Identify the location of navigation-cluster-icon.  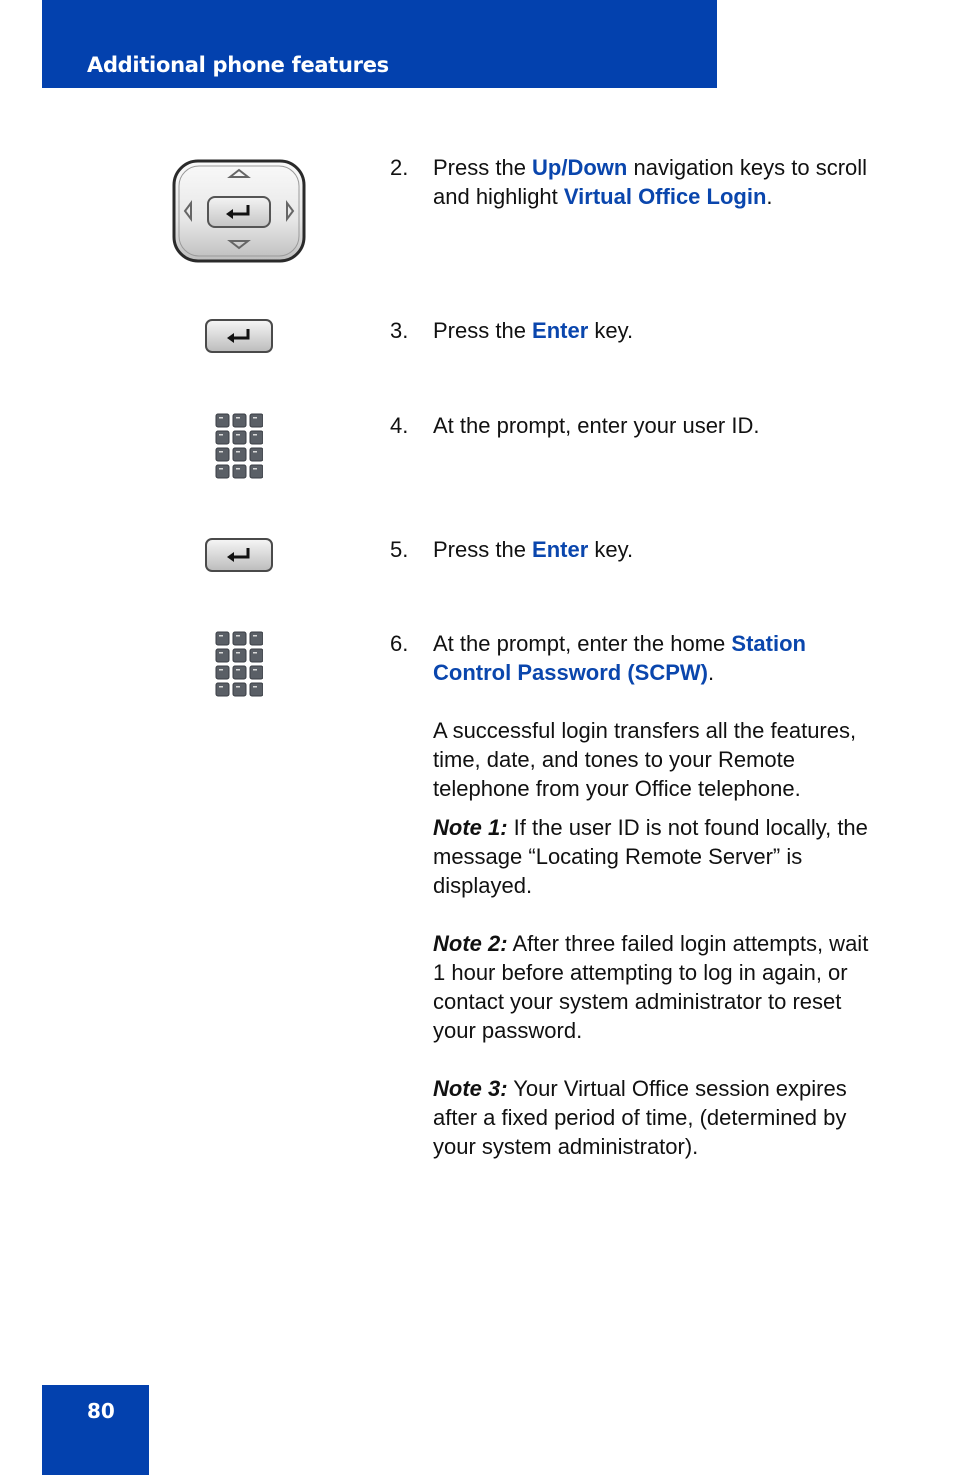
(239, 211).